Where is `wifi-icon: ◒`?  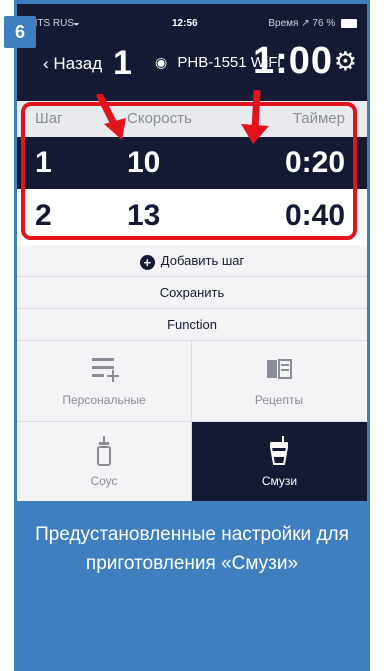
wifi-icon: ◒ is located at coordinates (76, 23).